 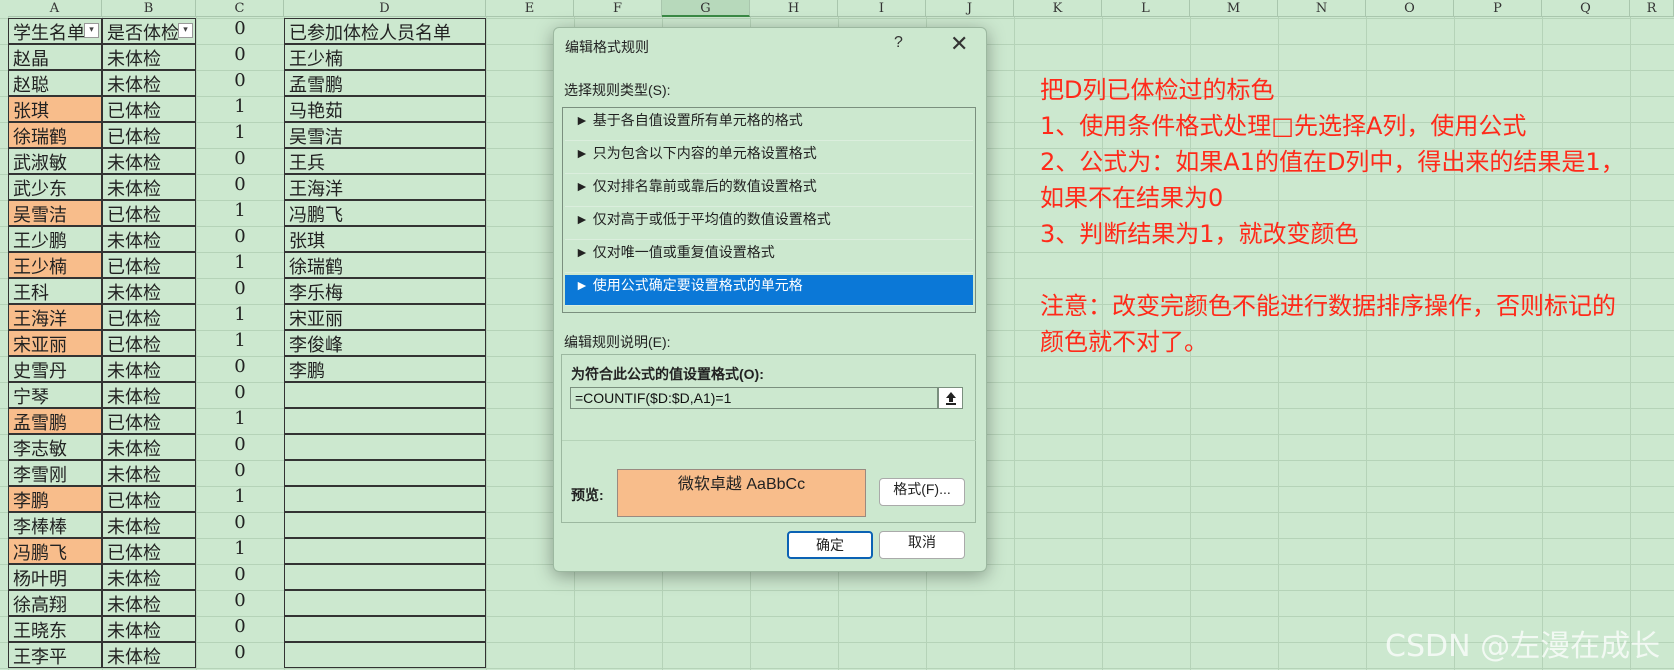 I want to click on cell-a: 李棒棒, so click(x=55, y=525).